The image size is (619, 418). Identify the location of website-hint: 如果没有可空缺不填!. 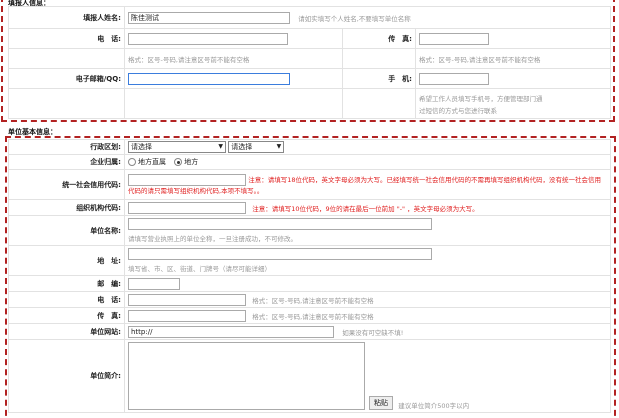
(373, 332).